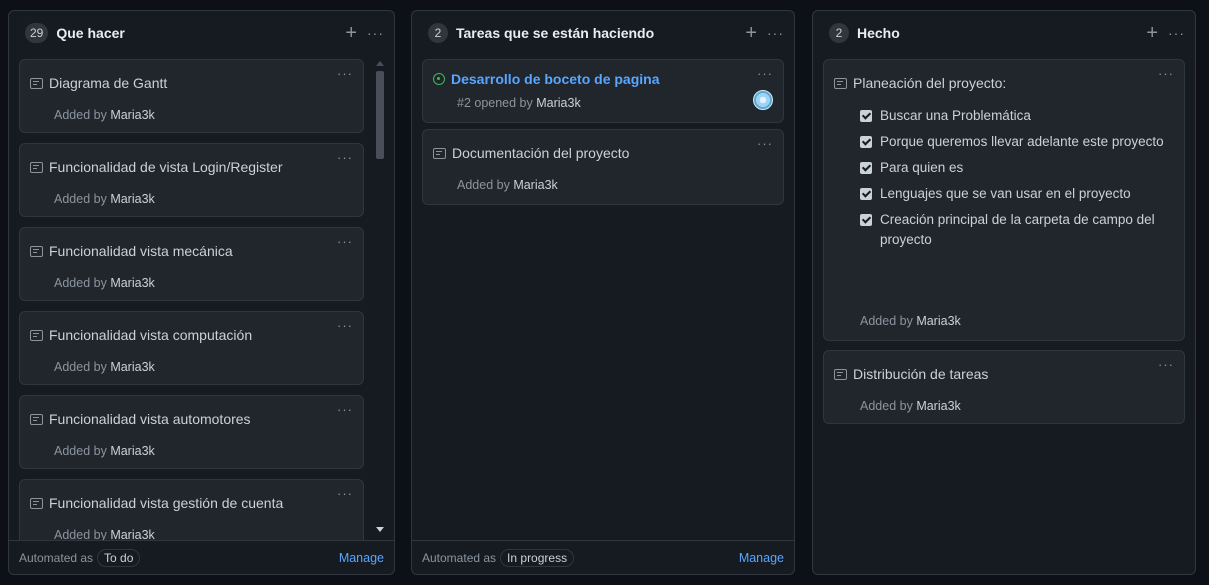  I want to click on card-title: Diagrama de Gantt, so click(108, 83).